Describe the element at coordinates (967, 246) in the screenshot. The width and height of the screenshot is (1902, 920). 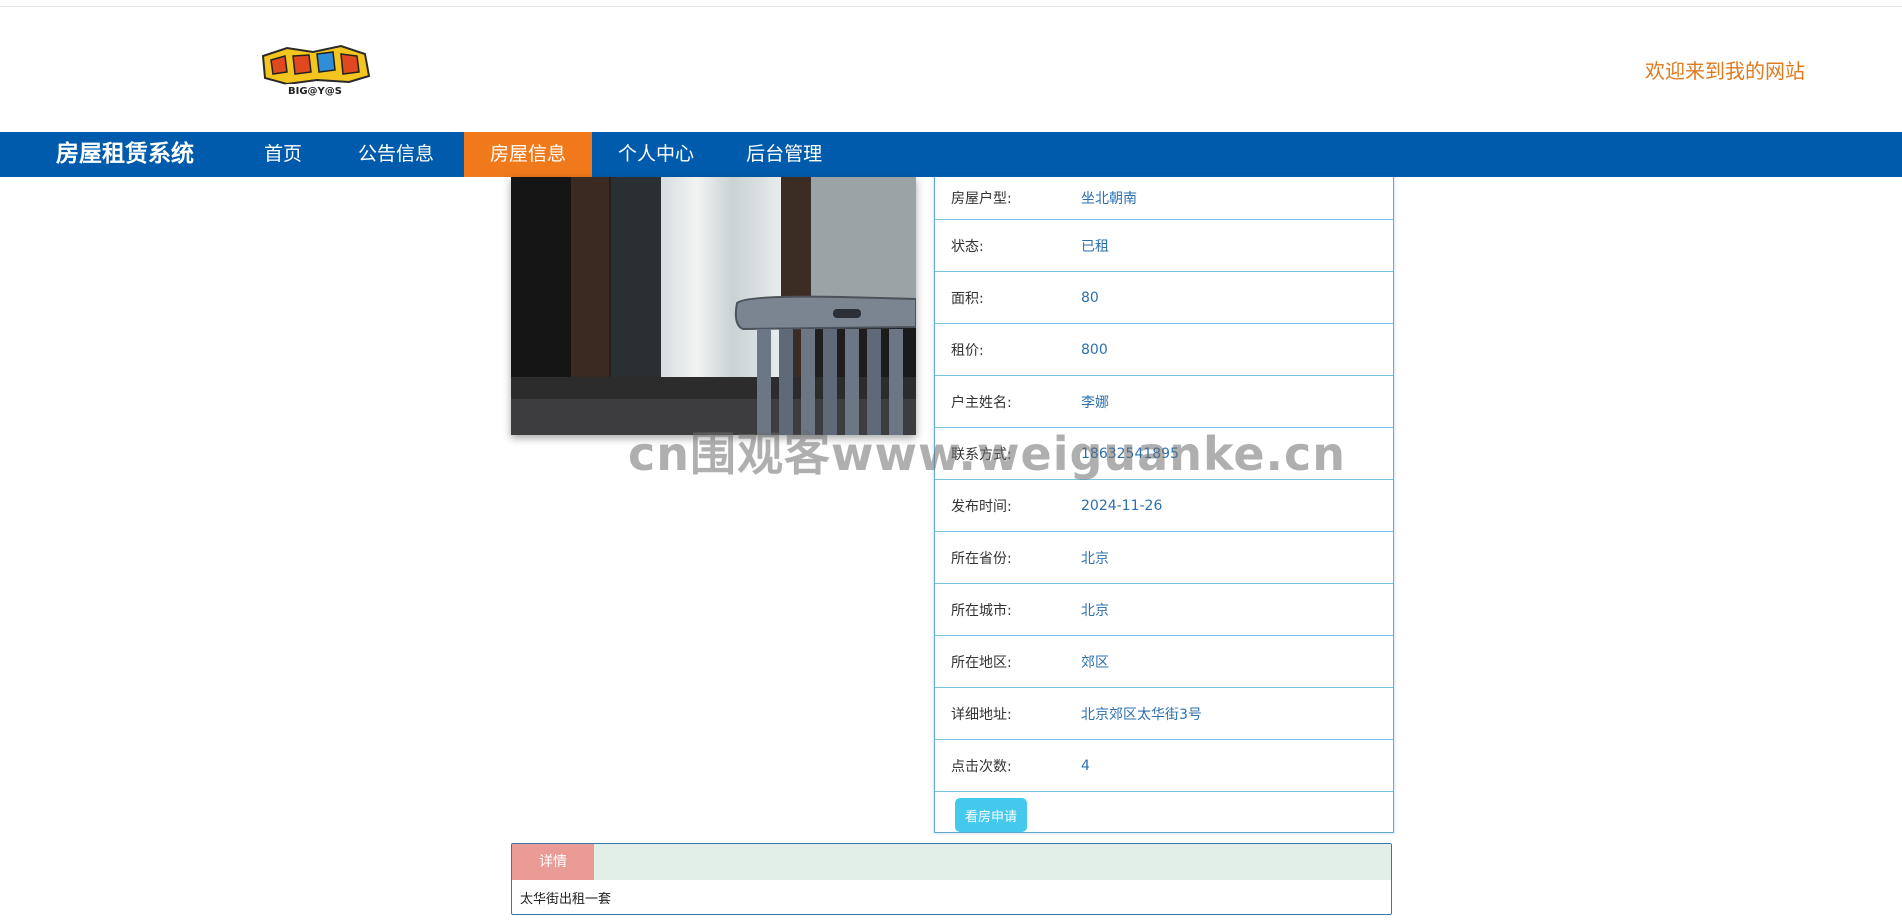
I see `info-label: 状态:` at that location.